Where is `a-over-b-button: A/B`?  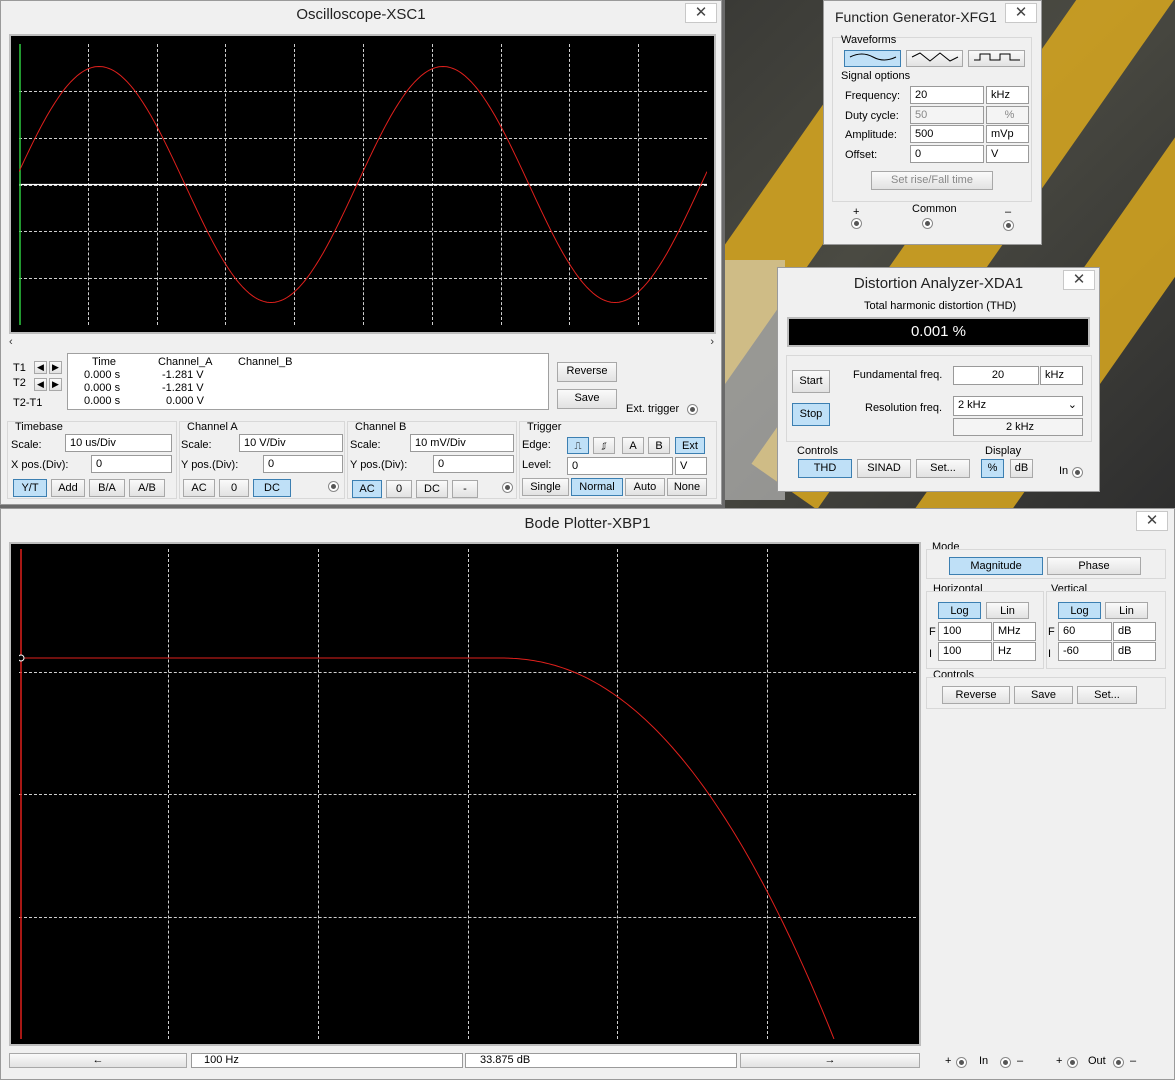 a-over-b-button: A/B is located at coordinates (147, 488).